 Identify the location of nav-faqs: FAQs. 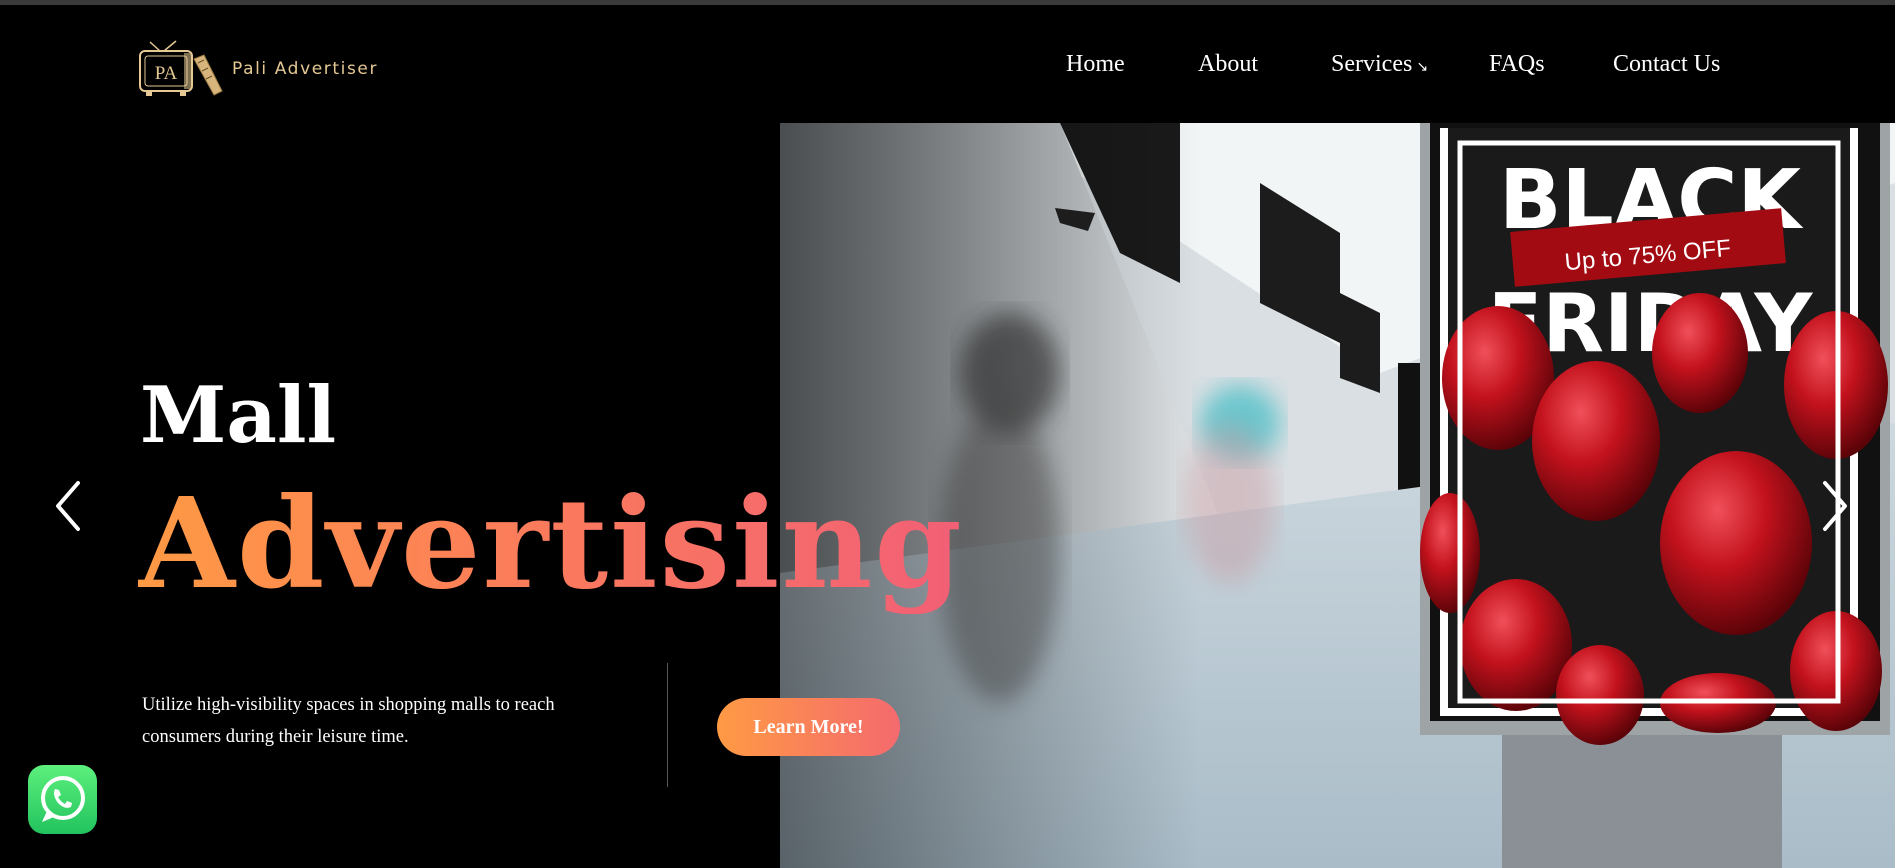
(1517, 64).